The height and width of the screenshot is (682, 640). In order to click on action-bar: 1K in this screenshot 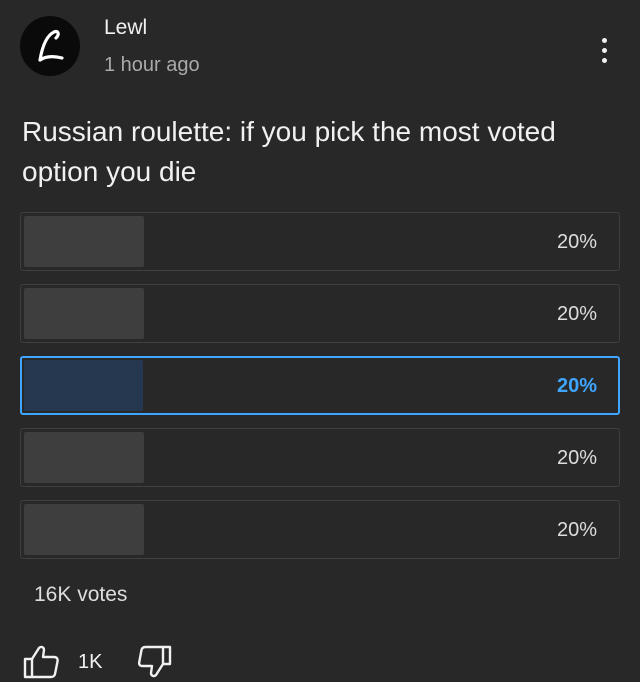, I will do `click(97, 662)`.